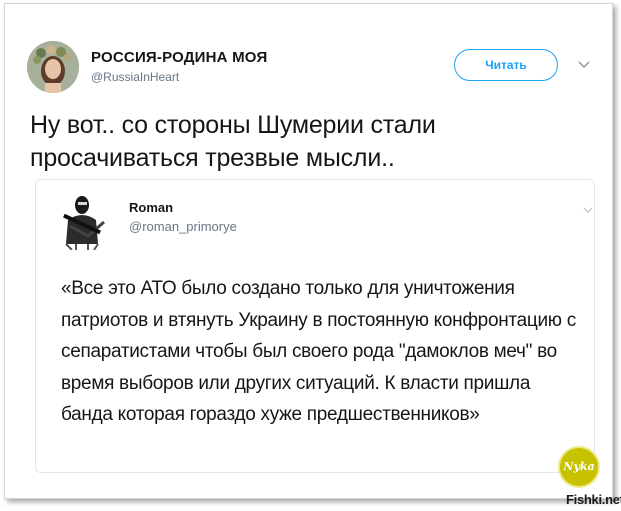 This screenshot has height=511, width=621. I want to click on watermark-badge: Nyka, so click(579, 467).